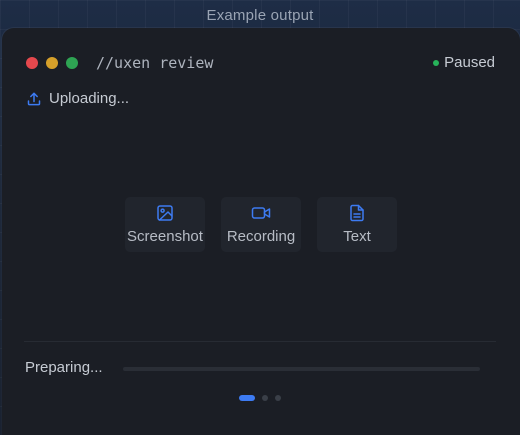 This screenshot has width=520, height=435. I want to click on minimize-window-button, so click(52, 63).